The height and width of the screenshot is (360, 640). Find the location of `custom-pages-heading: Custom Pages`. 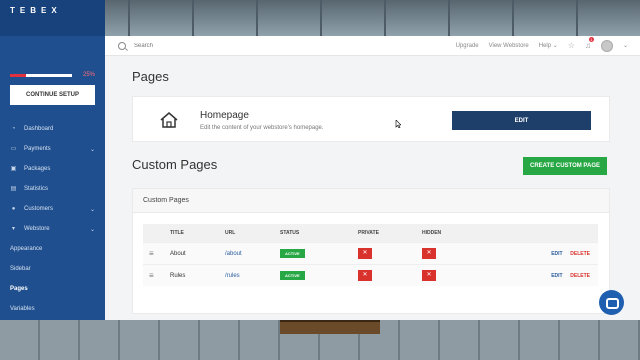

custom-pages-heading: Custom Pages is located at coordinates (175, 164).